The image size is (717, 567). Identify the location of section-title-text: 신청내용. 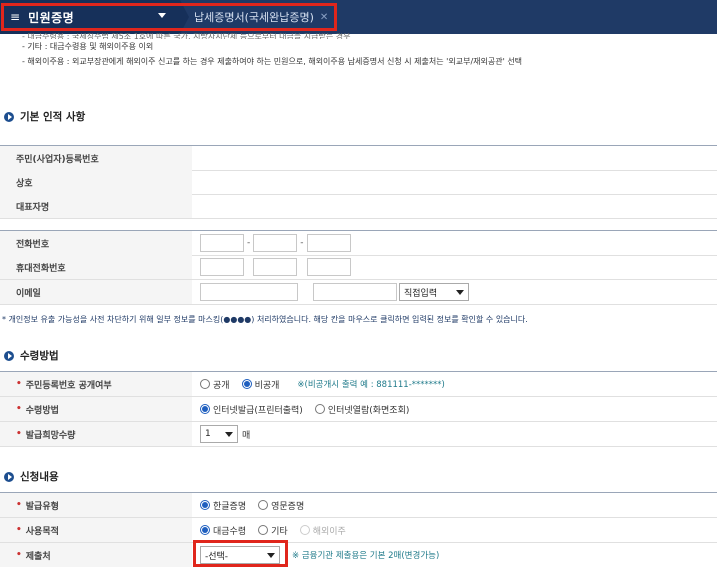
(39, 477).